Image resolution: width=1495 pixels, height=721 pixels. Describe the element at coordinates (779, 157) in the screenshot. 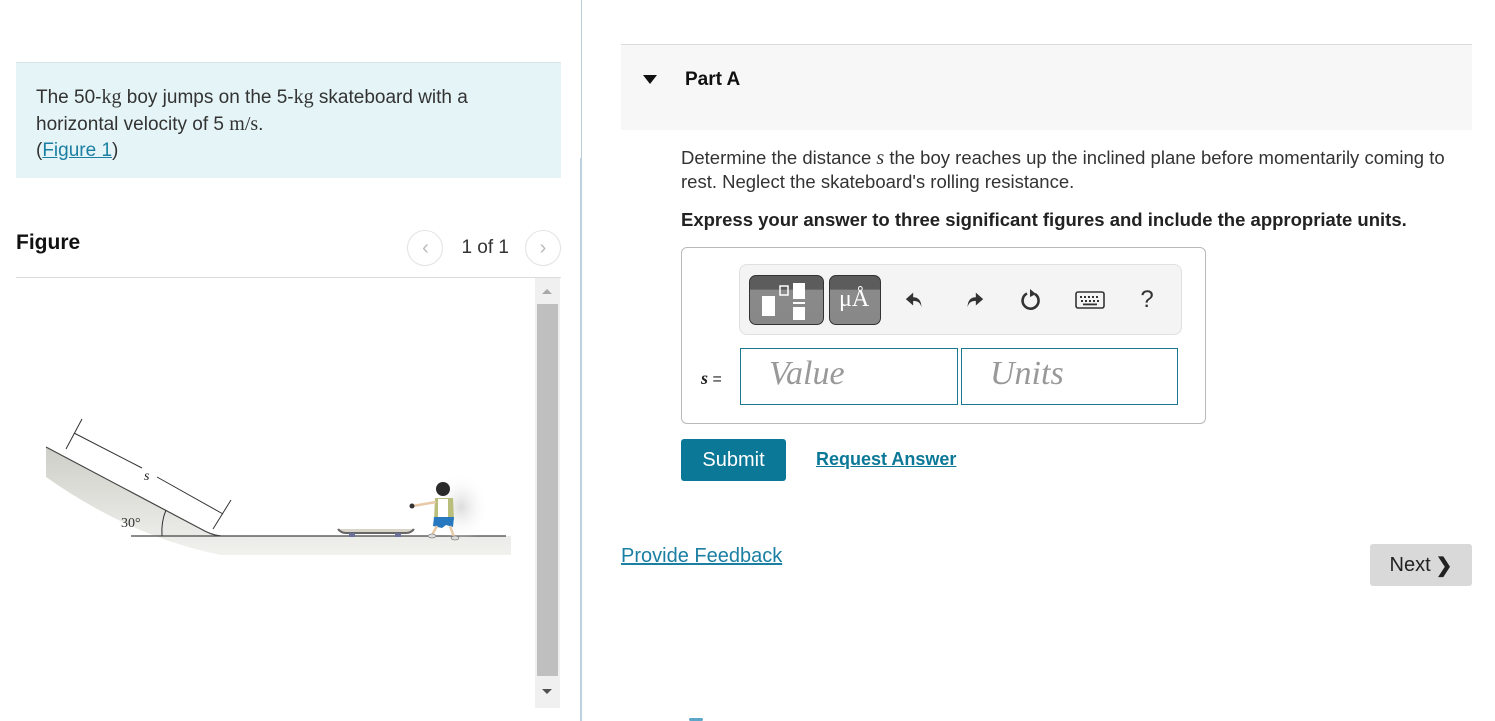

I see `question-text-part: Determine the distance` at that location.